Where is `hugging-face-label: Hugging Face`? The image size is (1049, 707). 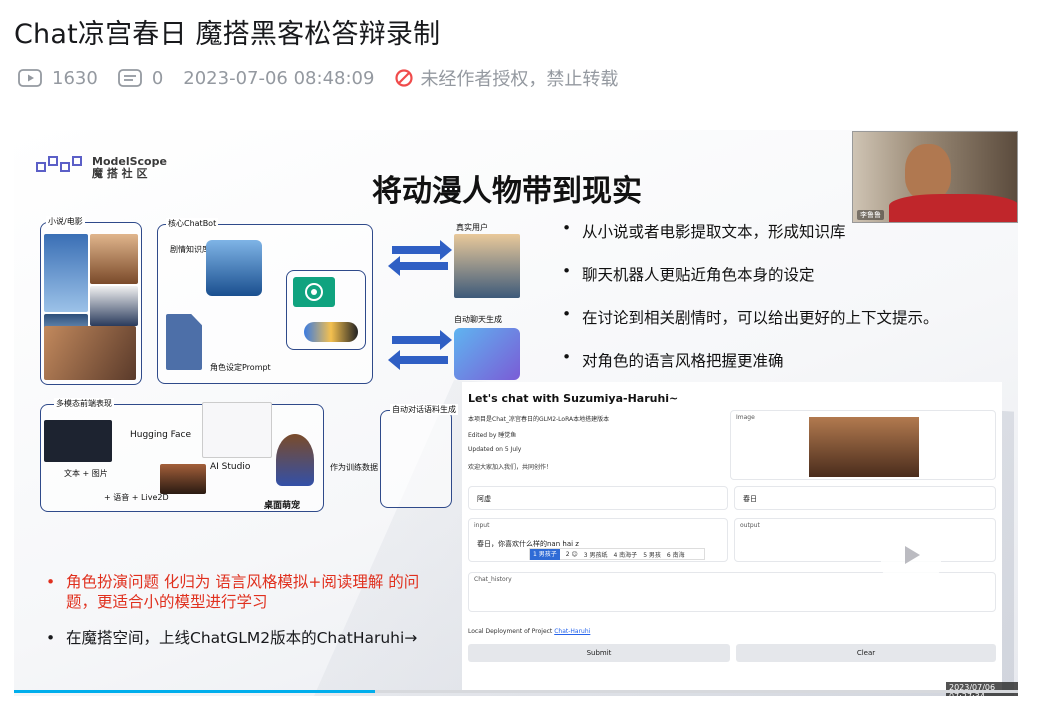
hugging-face-label: Hugging Face is located at coordinates (161, 435).